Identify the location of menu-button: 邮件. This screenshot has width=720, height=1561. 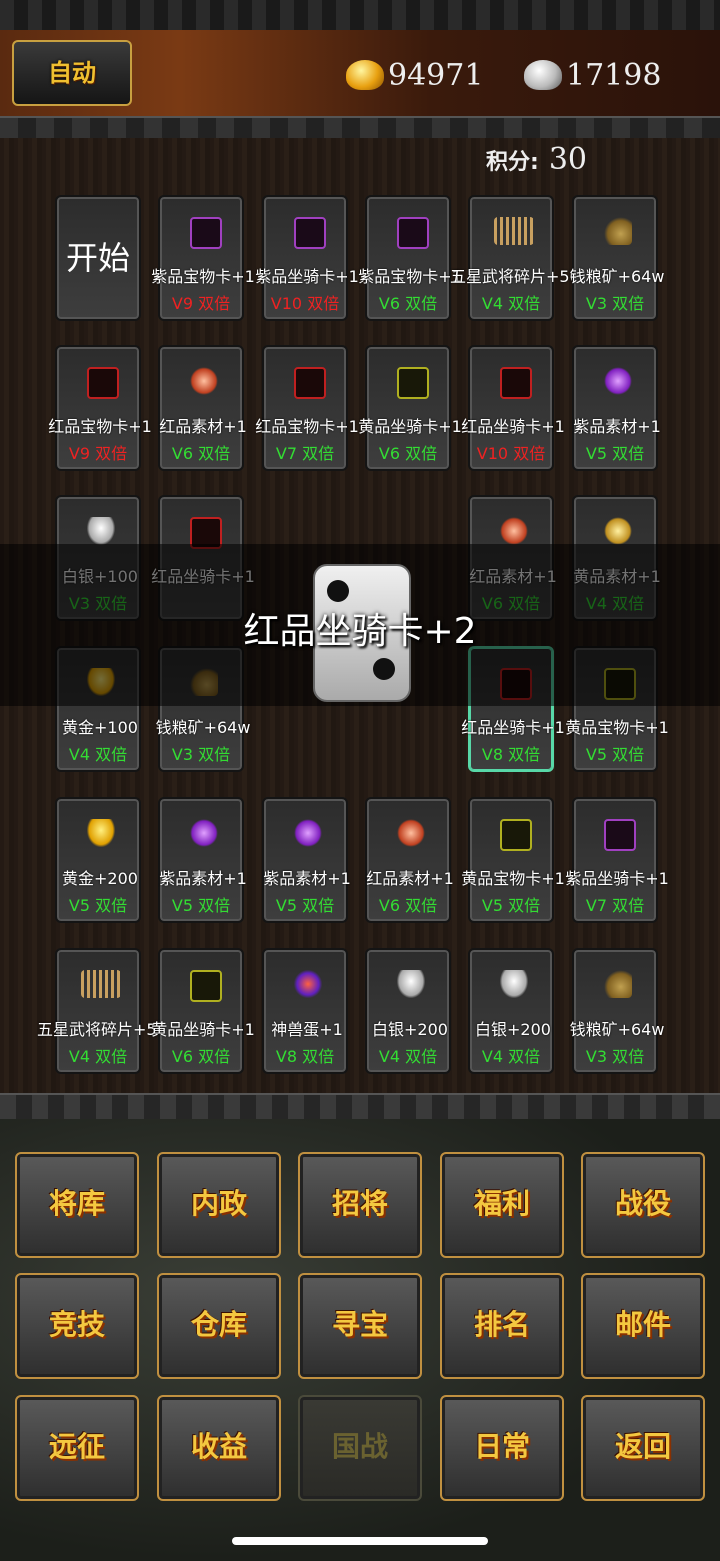
(643, 1326).